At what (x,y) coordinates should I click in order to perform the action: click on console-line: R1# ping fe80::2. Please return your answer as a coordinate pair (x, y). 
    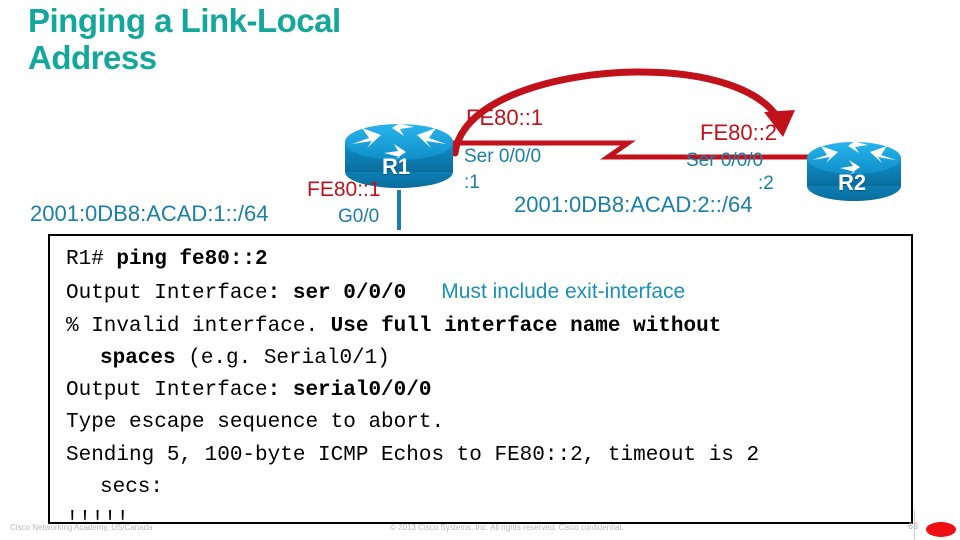
    Looking at the image, I should click on (488, 260).